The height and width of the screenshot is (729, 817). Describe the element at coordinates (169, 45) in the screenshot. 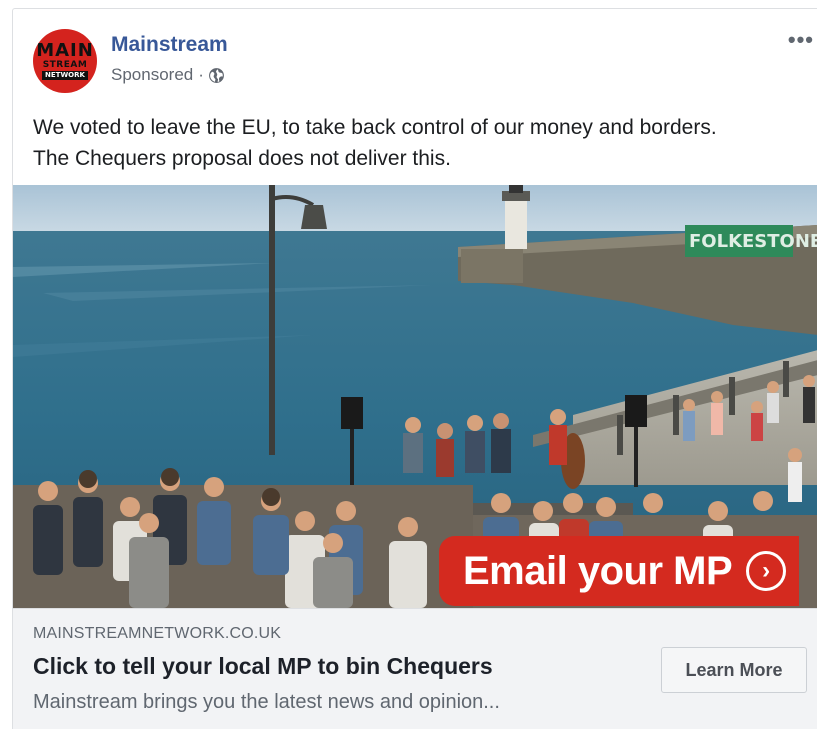

I see `page-name-link: Mainstream` at that location.